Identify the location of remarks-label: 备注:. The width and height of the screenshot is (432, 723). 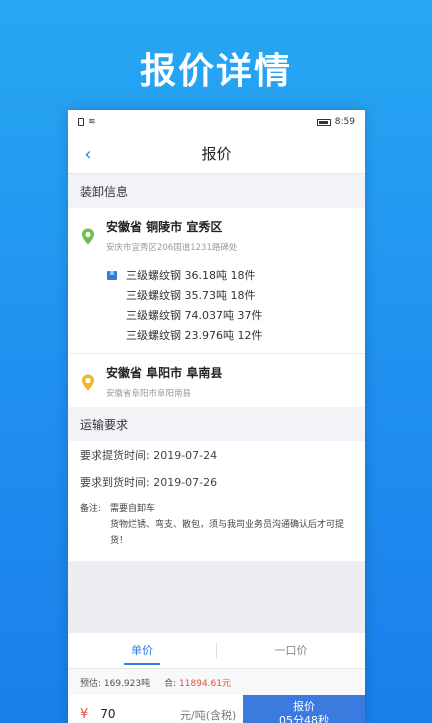
(91, 509).